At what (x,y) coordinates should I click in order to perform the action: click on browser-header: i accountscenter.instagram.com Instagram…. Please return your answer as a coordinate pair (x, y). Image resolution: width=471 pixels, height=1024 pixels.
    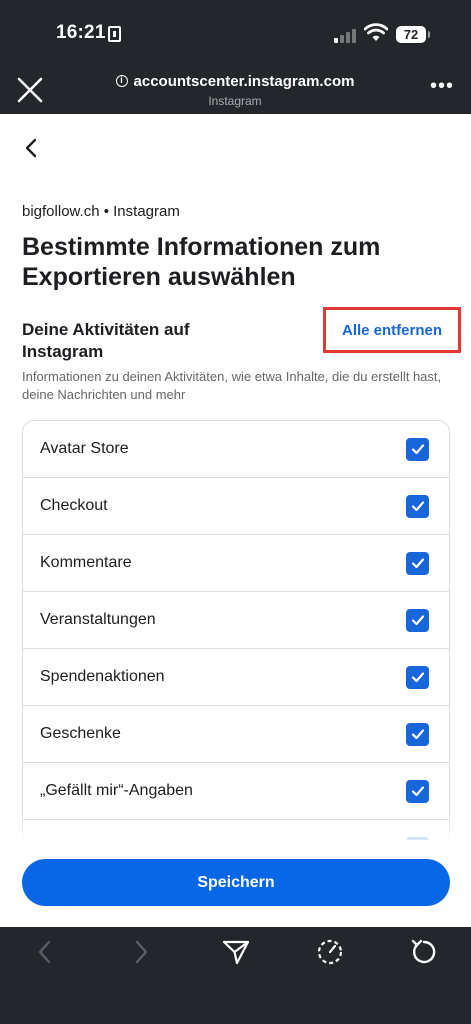
    Looking at the image, I should click on (235, 89).